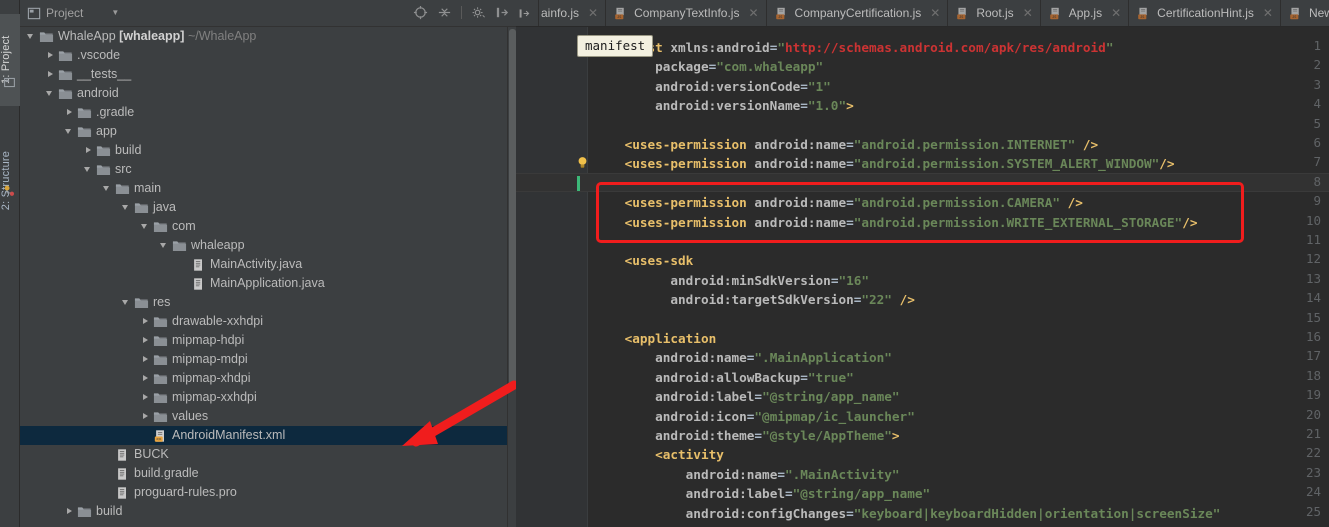 Image resolution: width=1329 pixels, height=527 pixels. What do you see at coordinates (263, 245) in the screenshot?
I see `tree-item-whaleapp: whaleapp` at bounding box center [263, 245].